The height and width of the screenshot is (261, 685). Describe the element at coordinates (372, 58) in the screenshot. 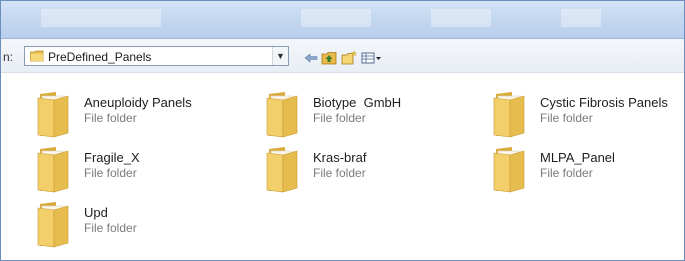

I see `views-icon` at that location.